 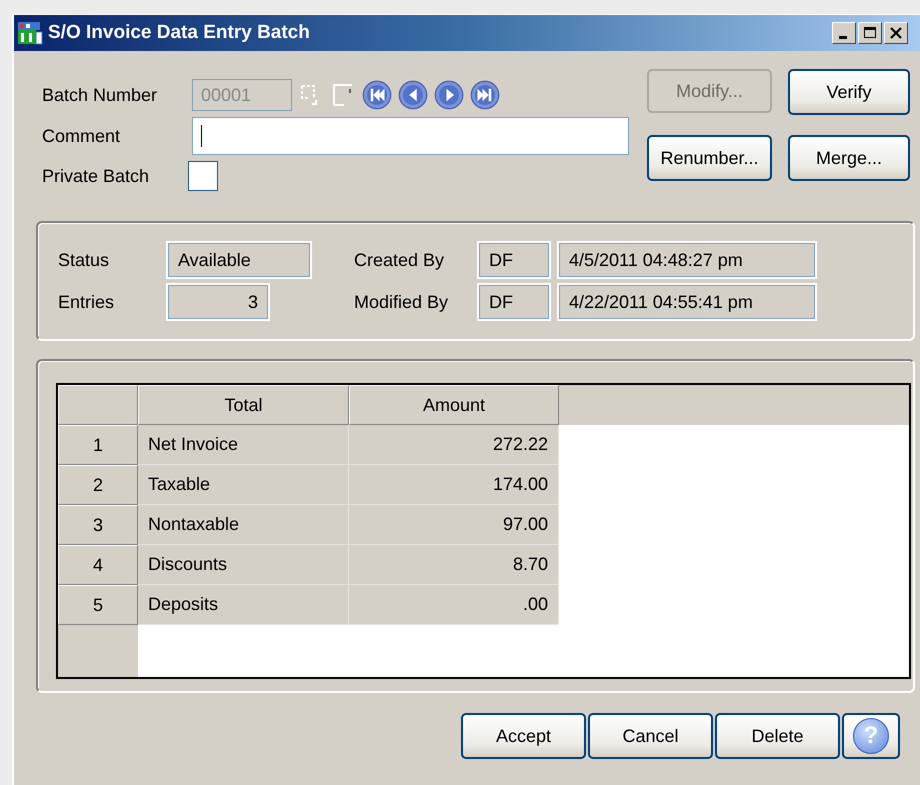 I want to click on maximize-icon, so click(x=870, y=33).